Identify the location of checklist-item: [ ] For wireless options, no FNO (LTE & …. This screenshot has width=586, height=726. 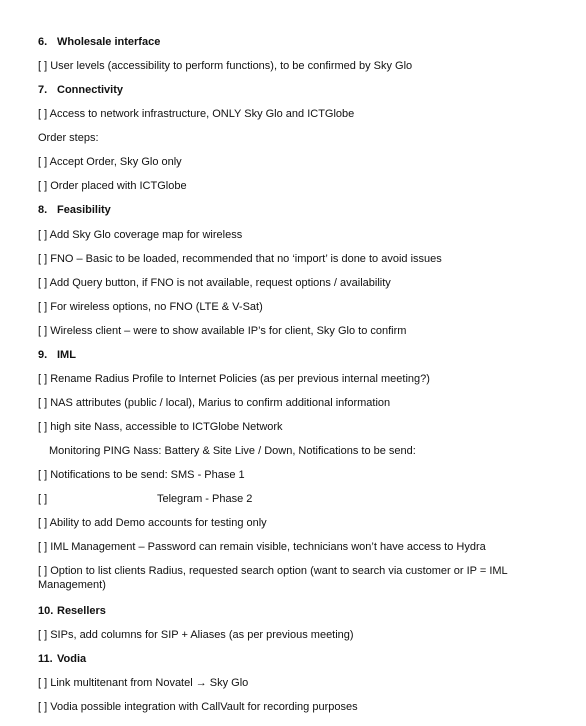
(150, 307).